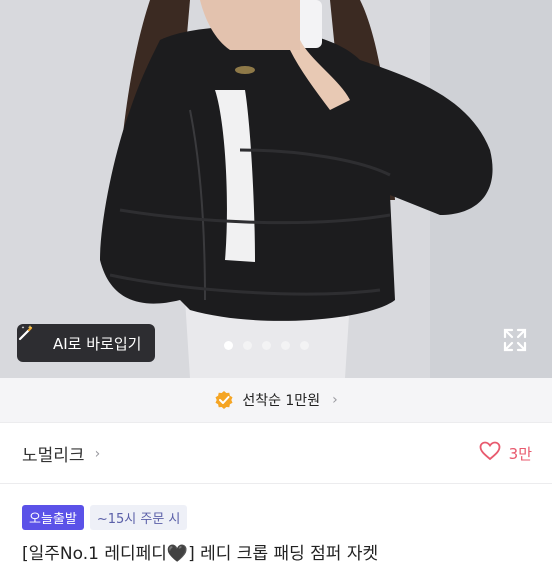 Image resolution: width=552 pixels, height=564 pixels. Describe the element at coordinates (276, 483) in the screenshot. I see `divider` at that location.